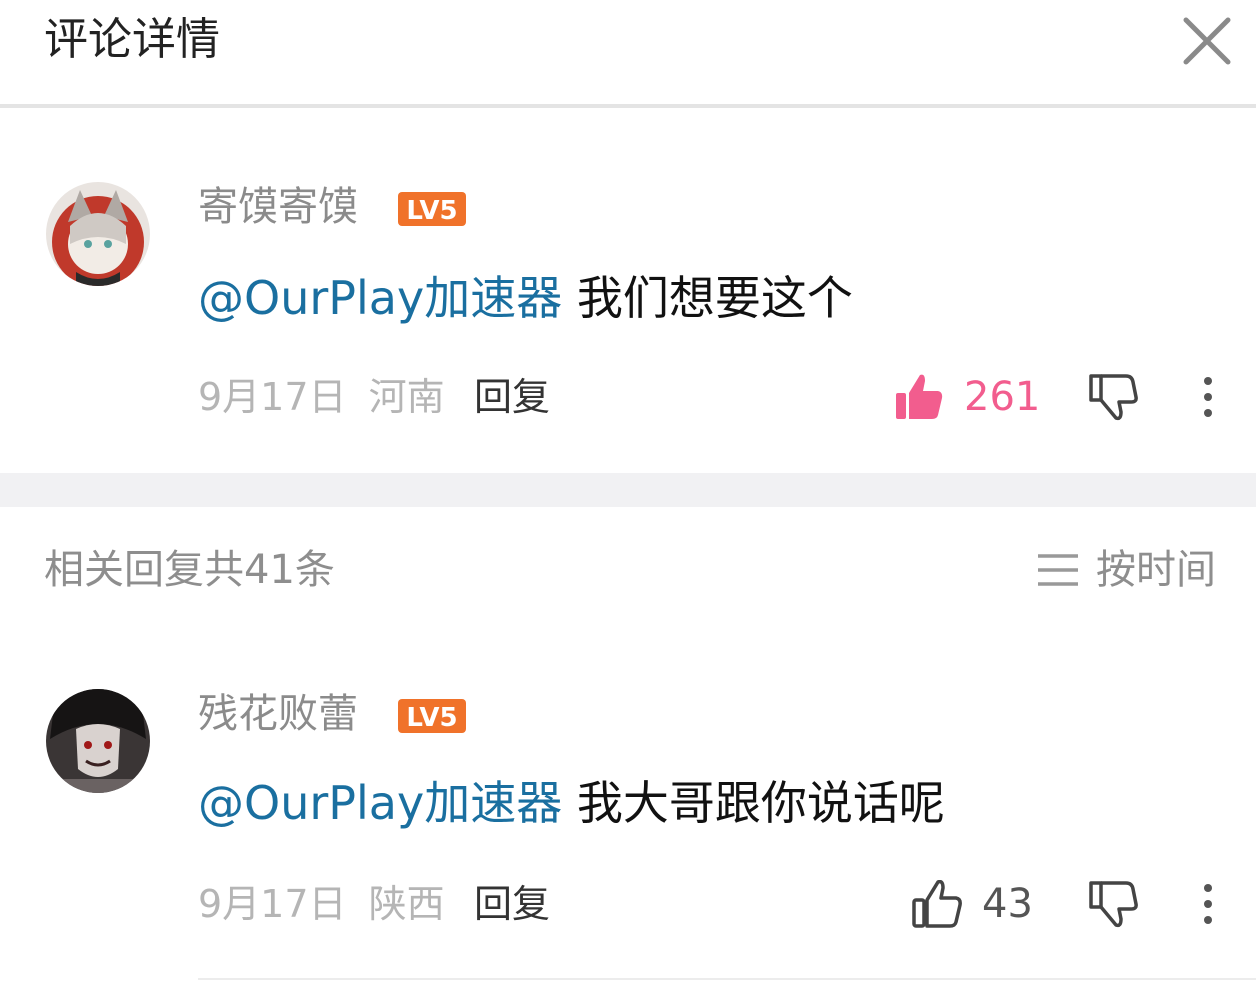 Image resolution: width=1256 pixels, height=996 pixels. Describe the element at coordinates (278, 714) in the screenshot. I see `username: 残花败蕾` at that location.